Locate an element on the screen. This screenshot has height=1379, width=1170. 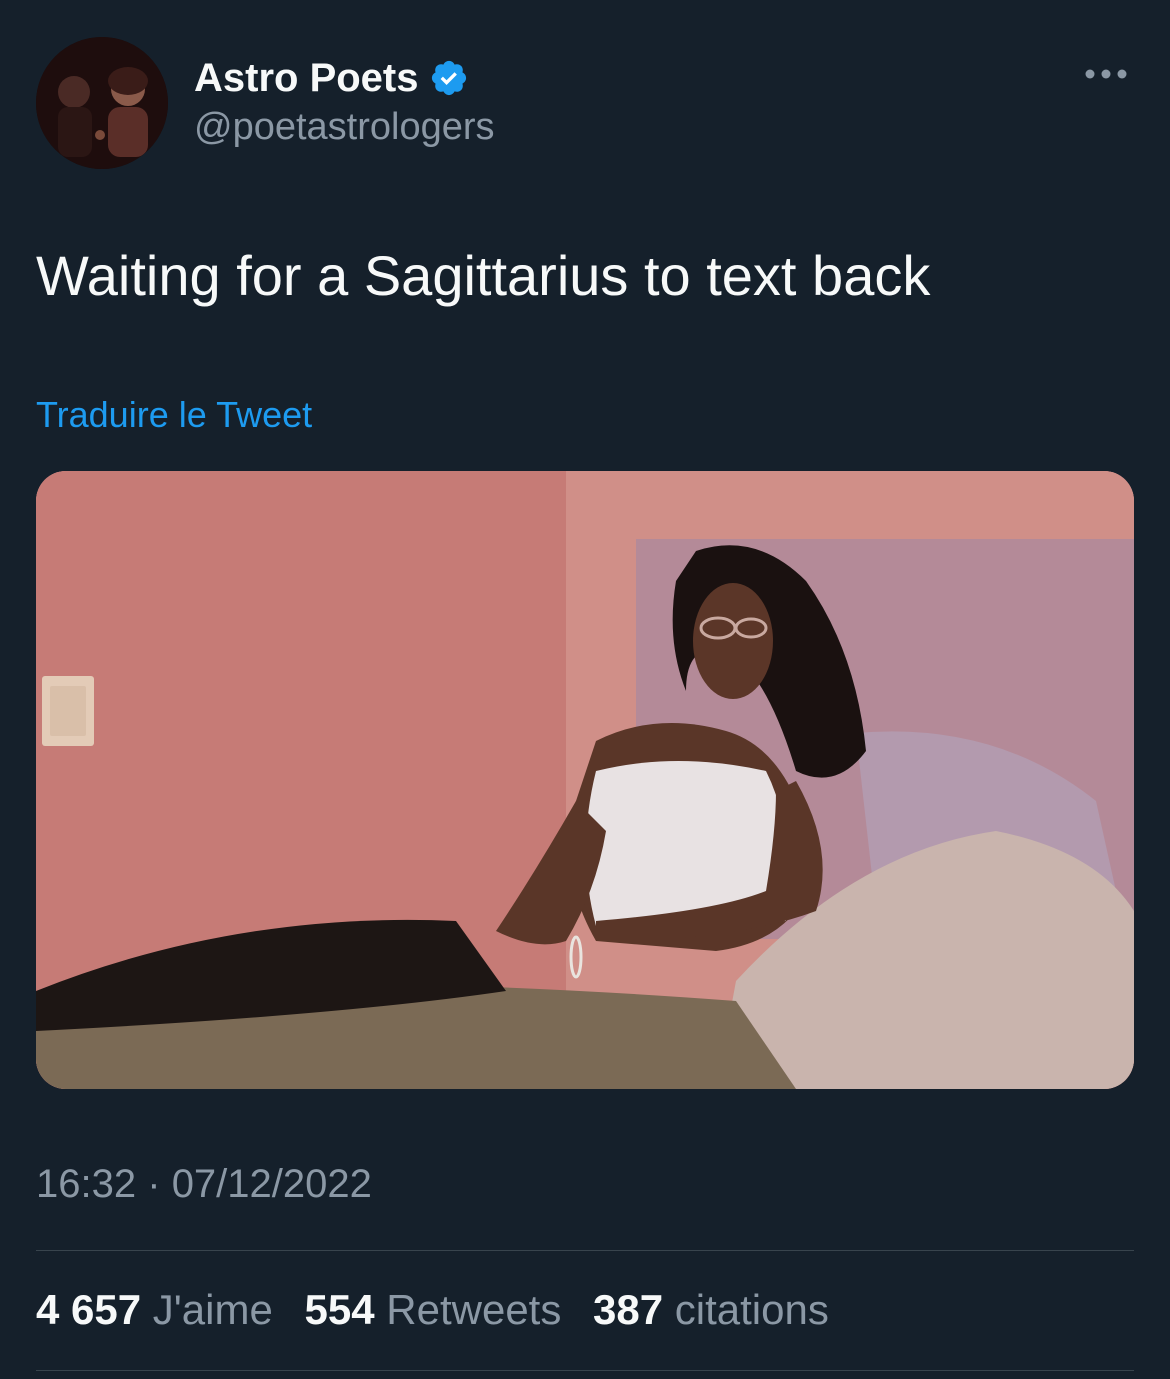
more-options-icon is located at coordinates (1106, 74).